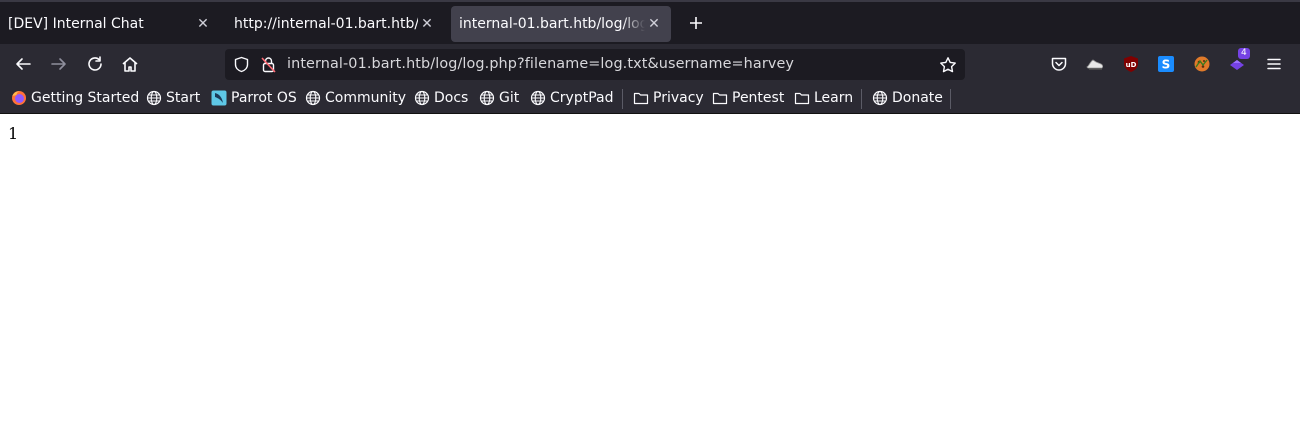 This screenshot has width=1300, height=442. I want to click on star-icon, so click(948, 65).